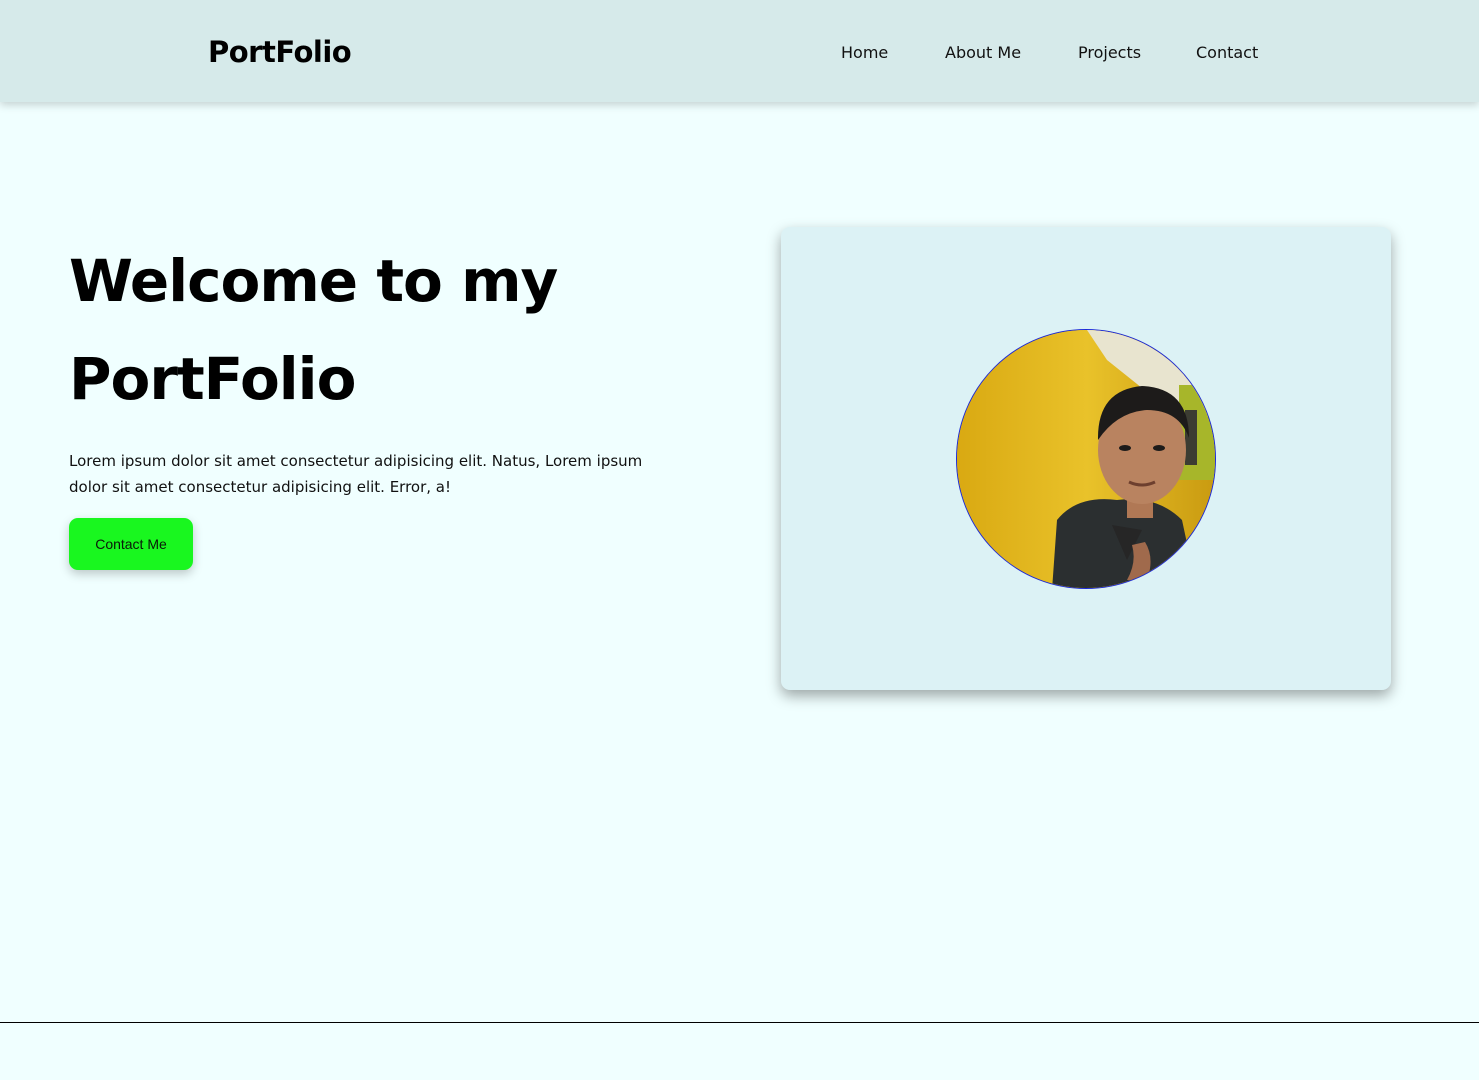  I want to click on nav-link-home: Home, so click(864, 53).